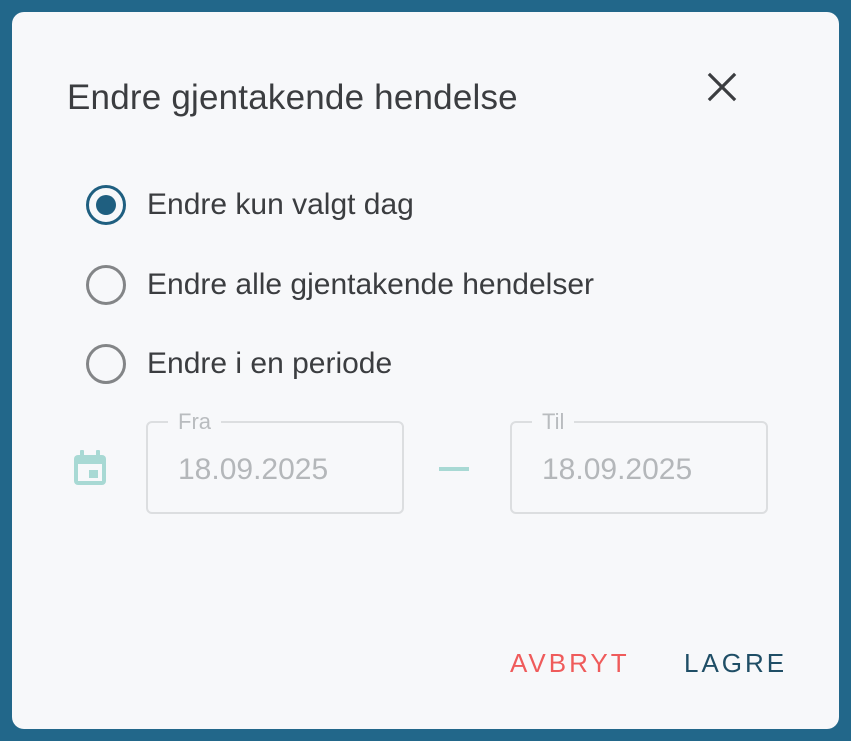 This screenshot has height=741, width=851. Describe the element at coordinates (454, 469) in the screenshot. I see `date-range-separator` at that location.